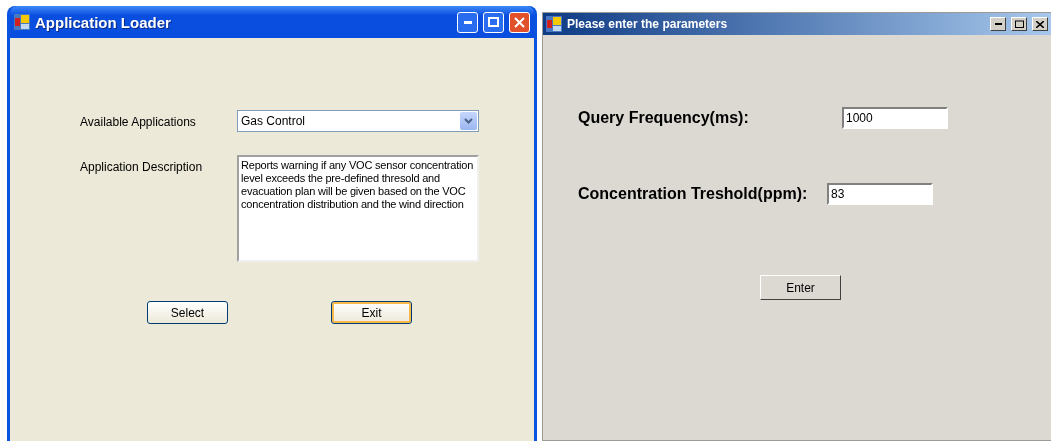 The height and width of the screenshot is (441, 1051). I want to click on field-label: Application Description, so click(142, 166).